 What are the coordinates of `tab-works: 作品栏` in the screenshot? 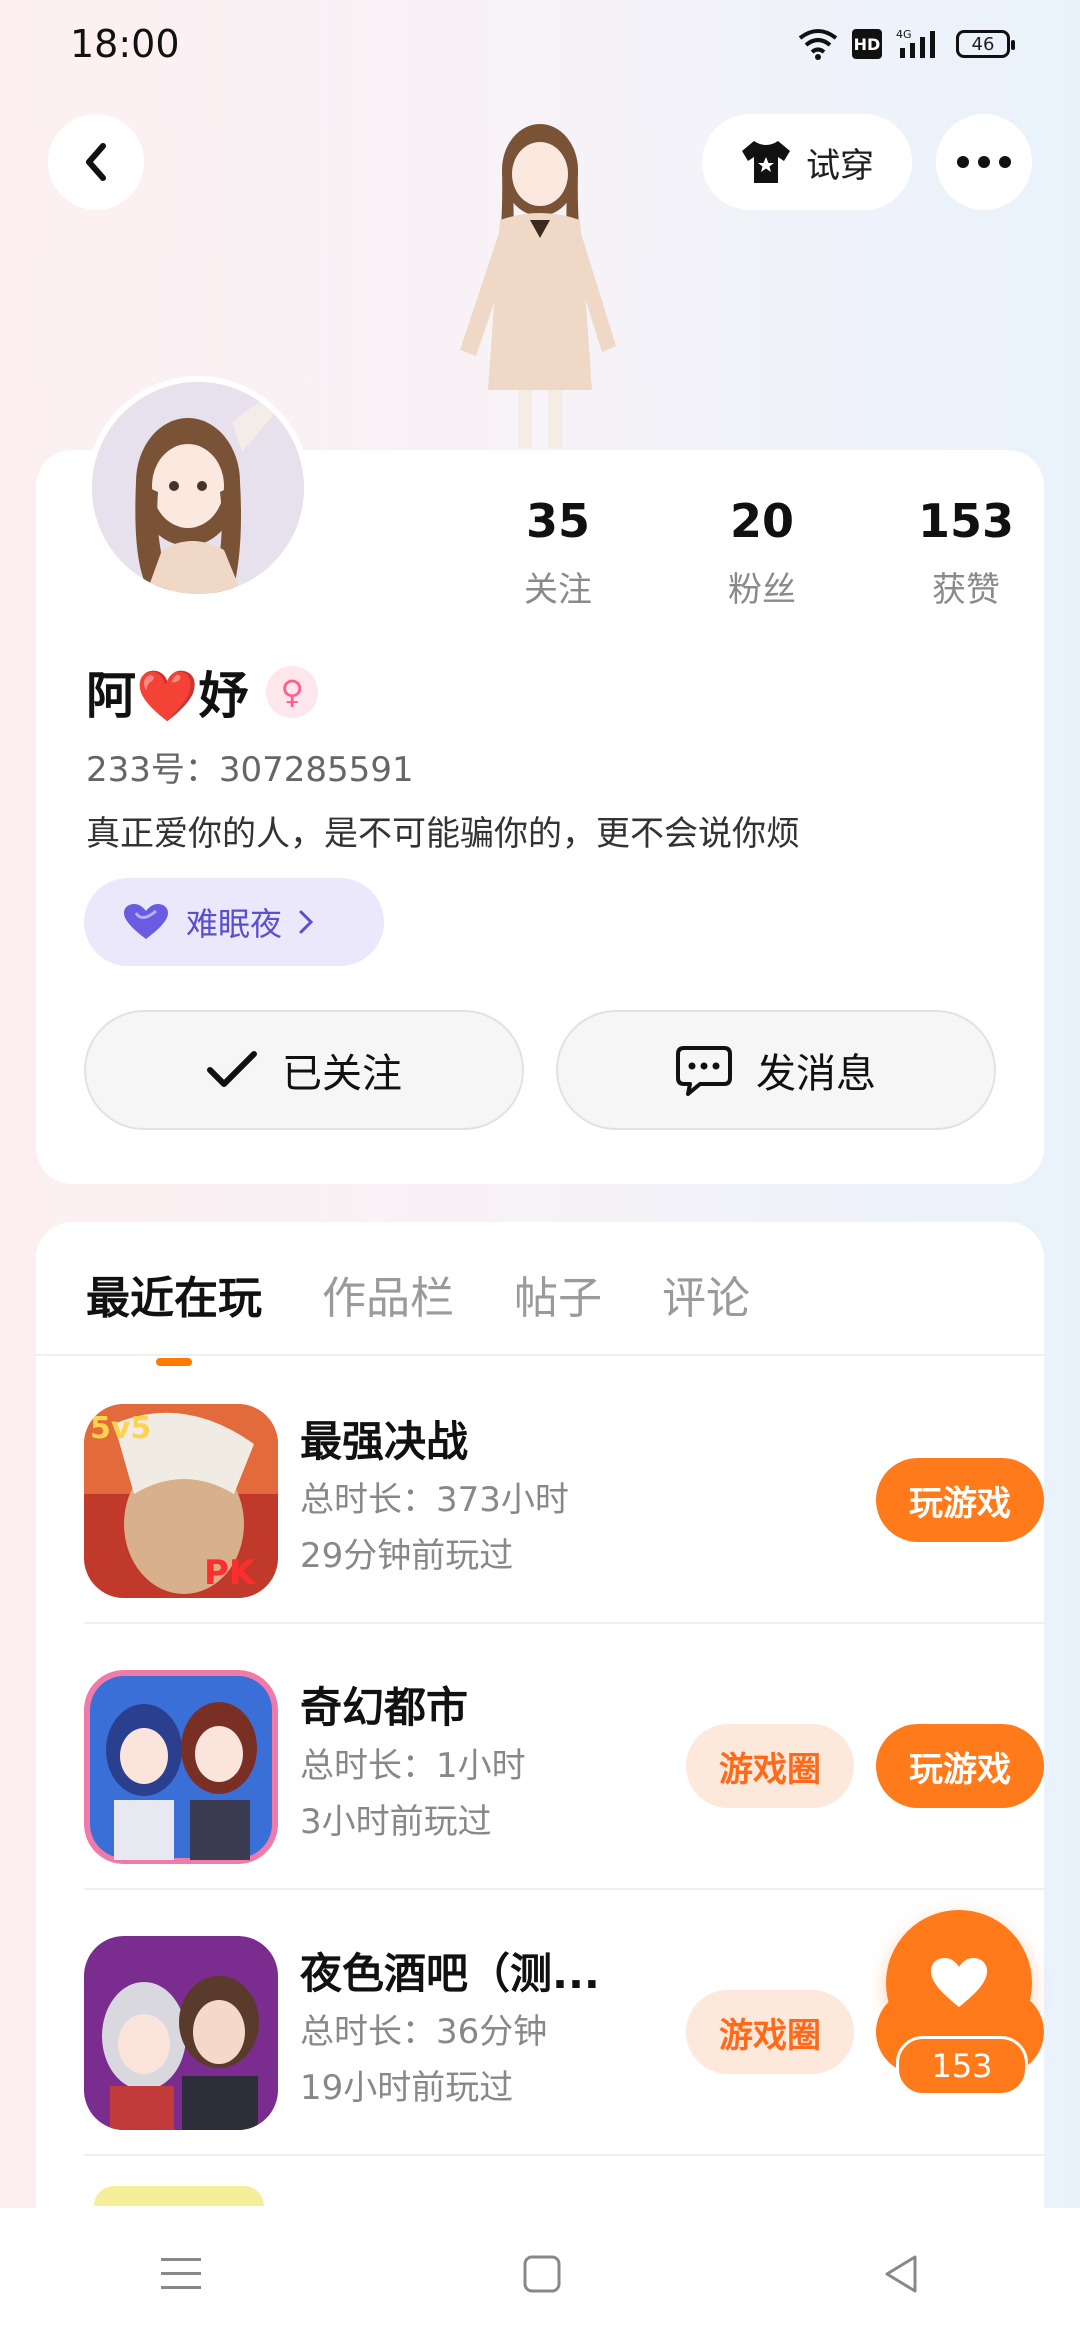 It's located at (388, 1294).